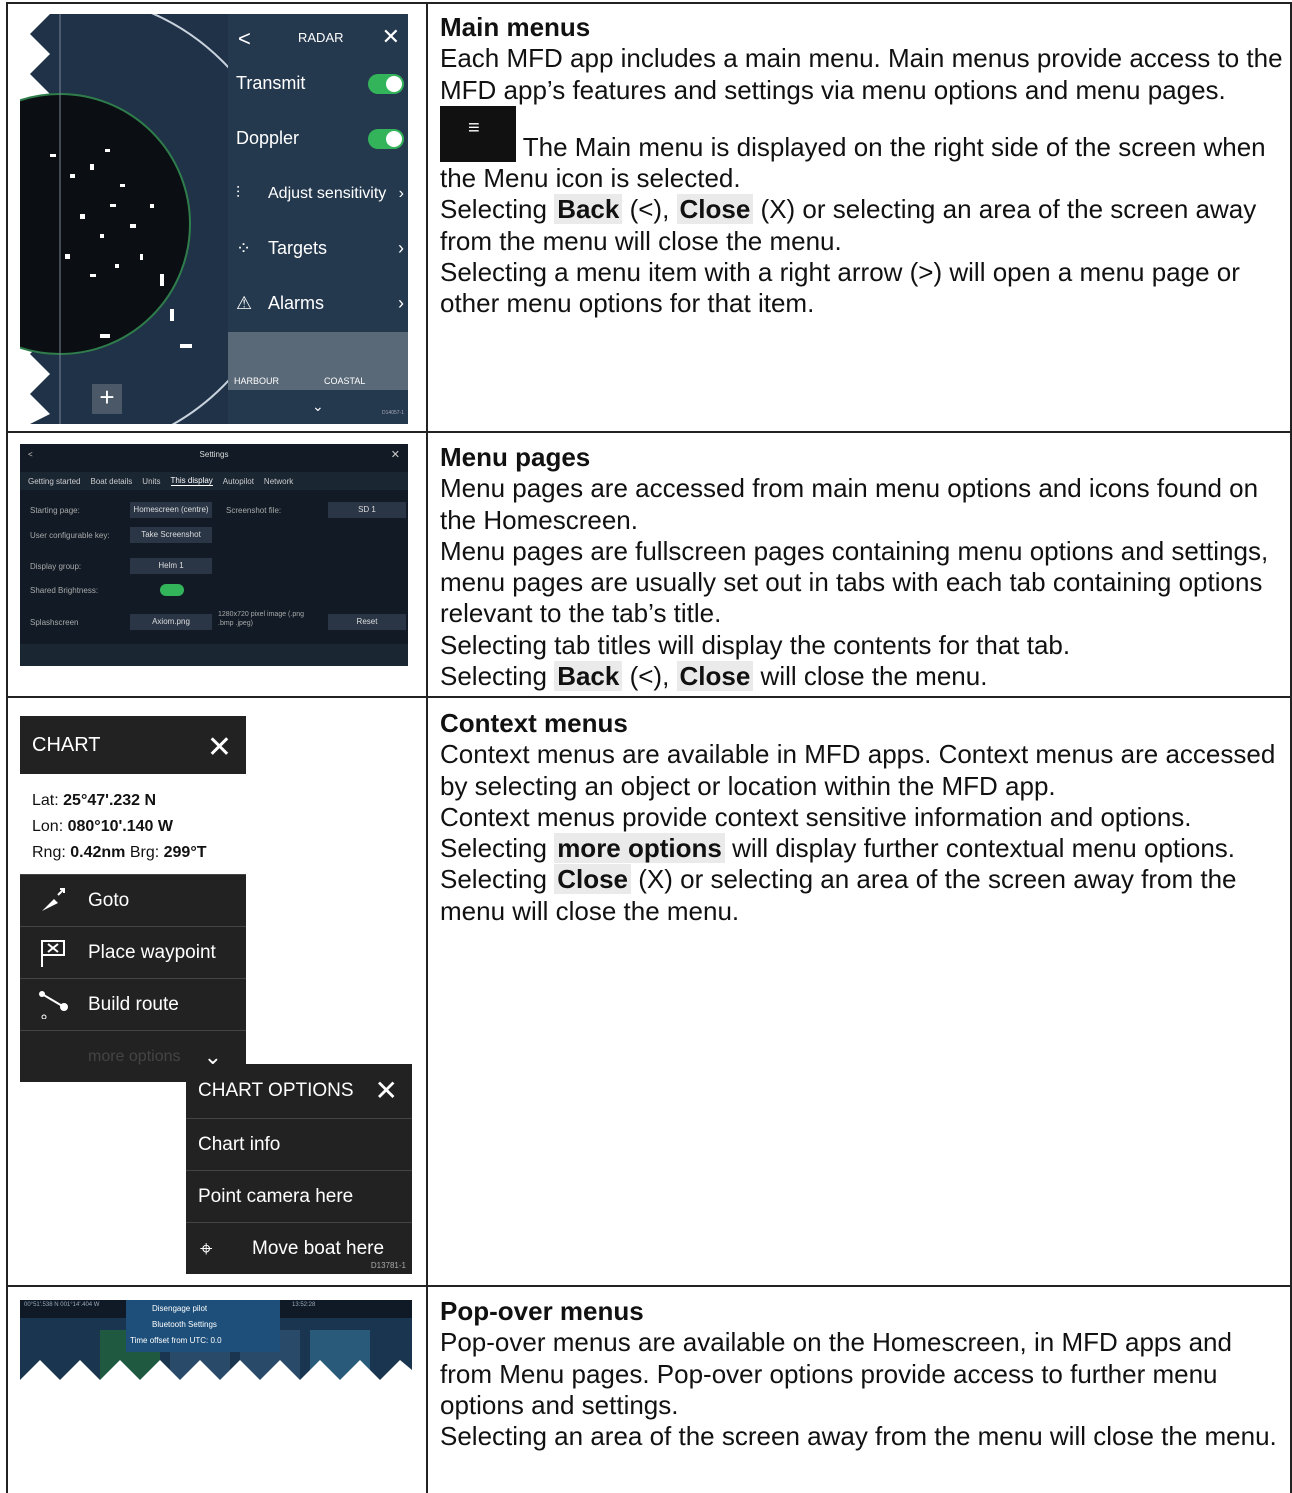 The width and height of the screenshot is (1292, 1493). I want to click on menu-item-doppler: Doppler, so click(318, 138).